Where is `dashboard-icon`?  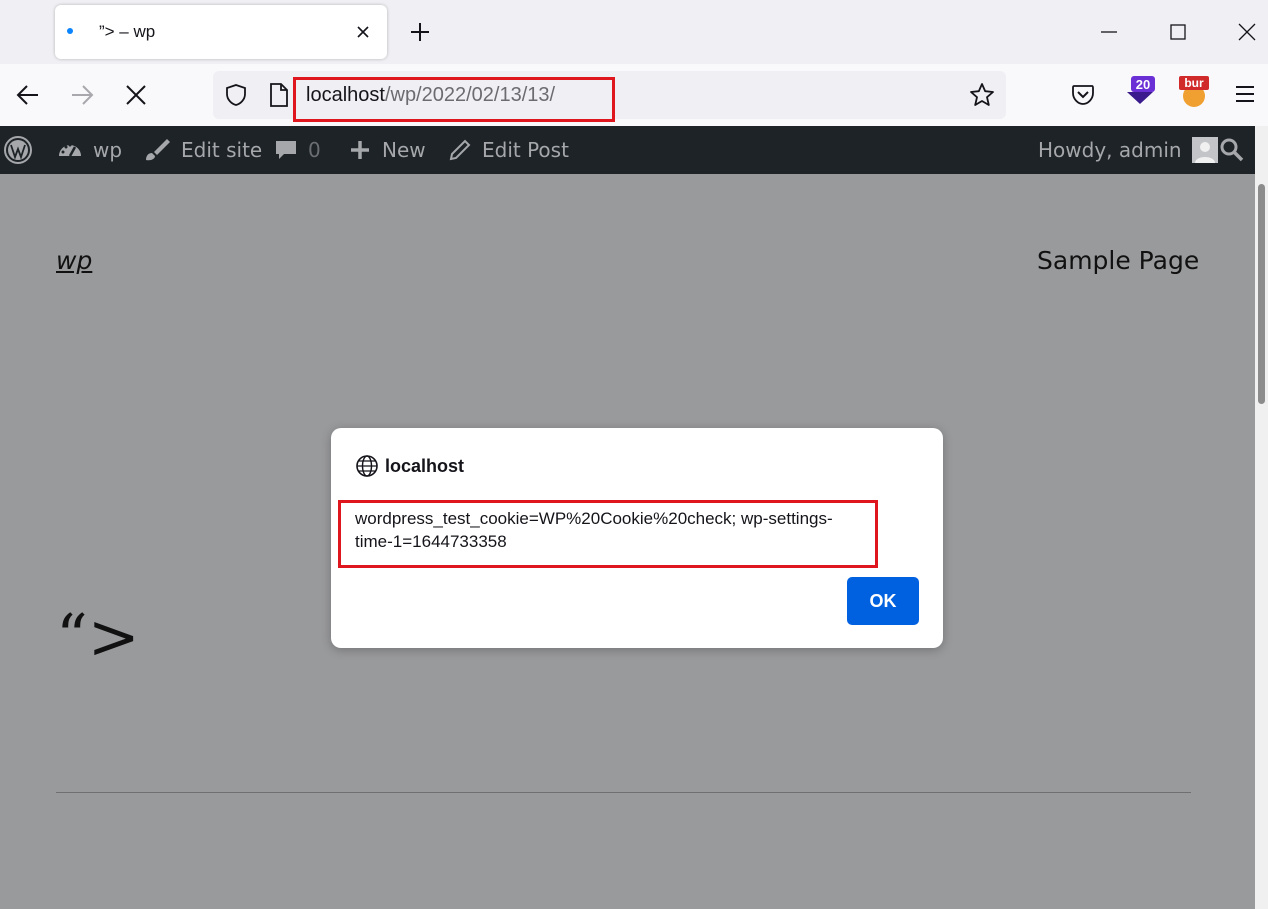
dashboard-icon is located at coordinates (70, 150).